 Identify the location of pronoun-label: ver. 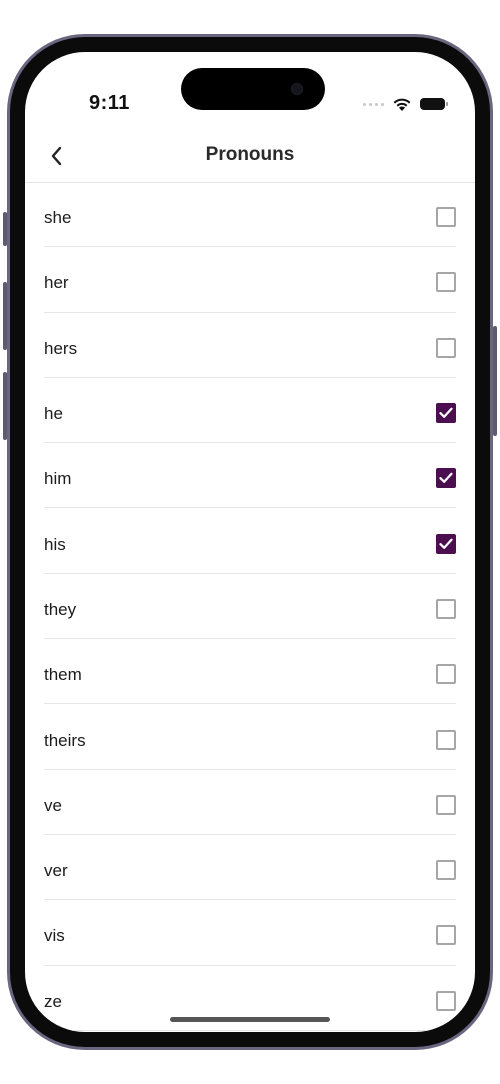
(56, 871).